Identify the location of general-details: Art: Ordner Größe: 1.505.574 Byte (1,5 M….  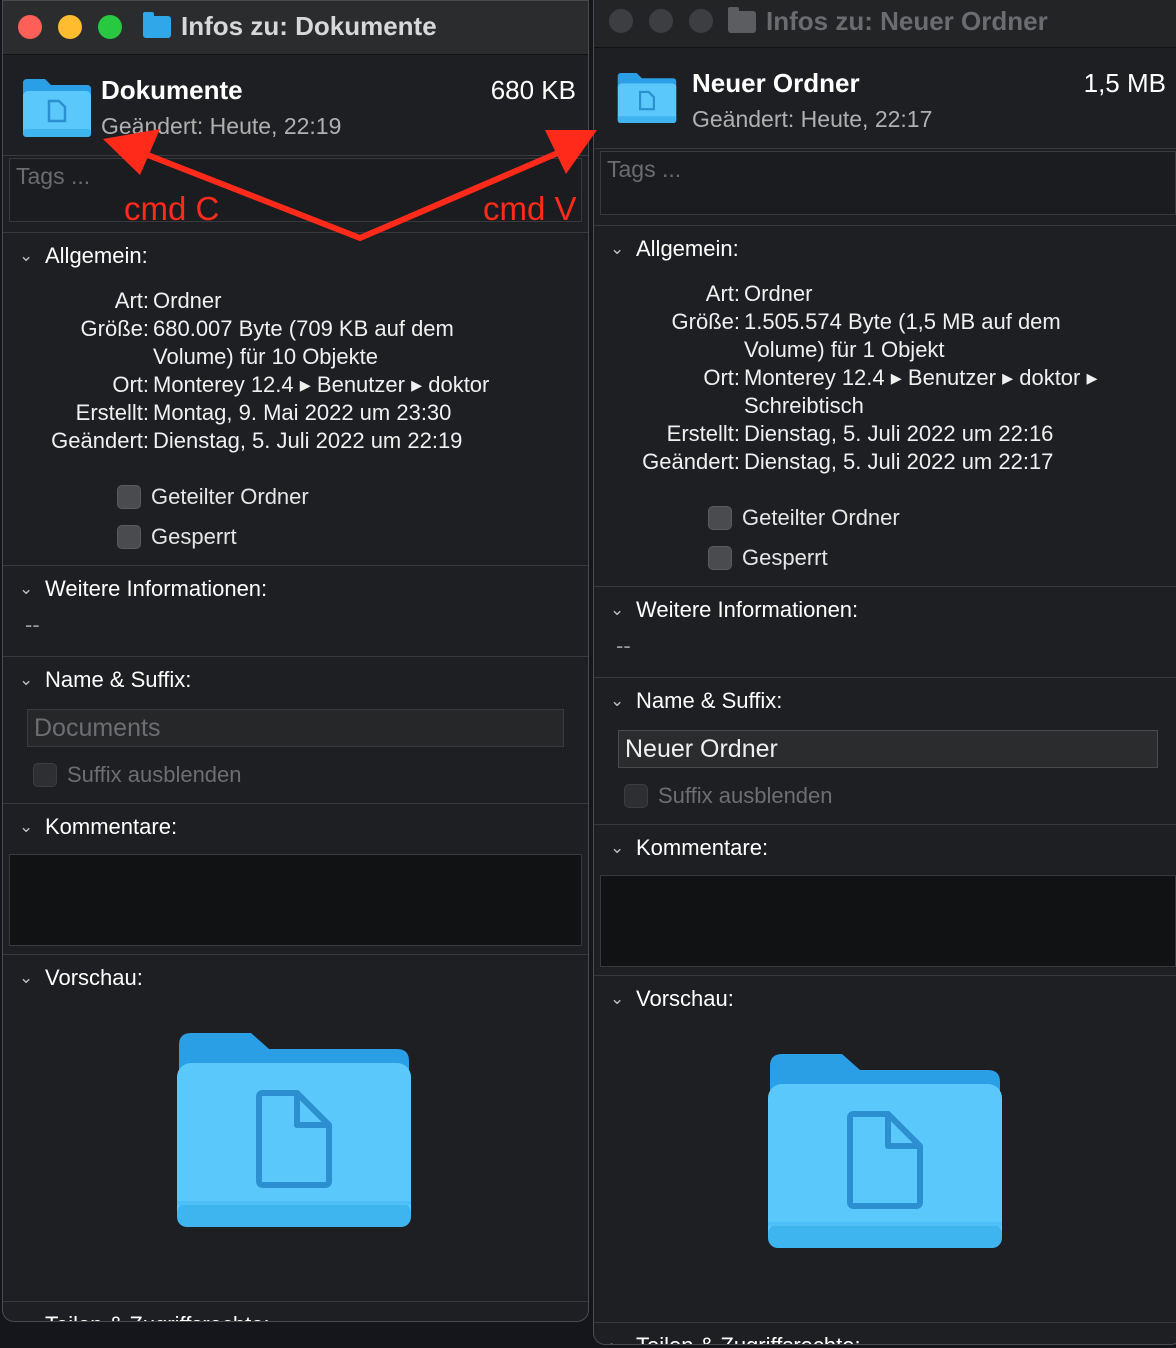
(885, 374).